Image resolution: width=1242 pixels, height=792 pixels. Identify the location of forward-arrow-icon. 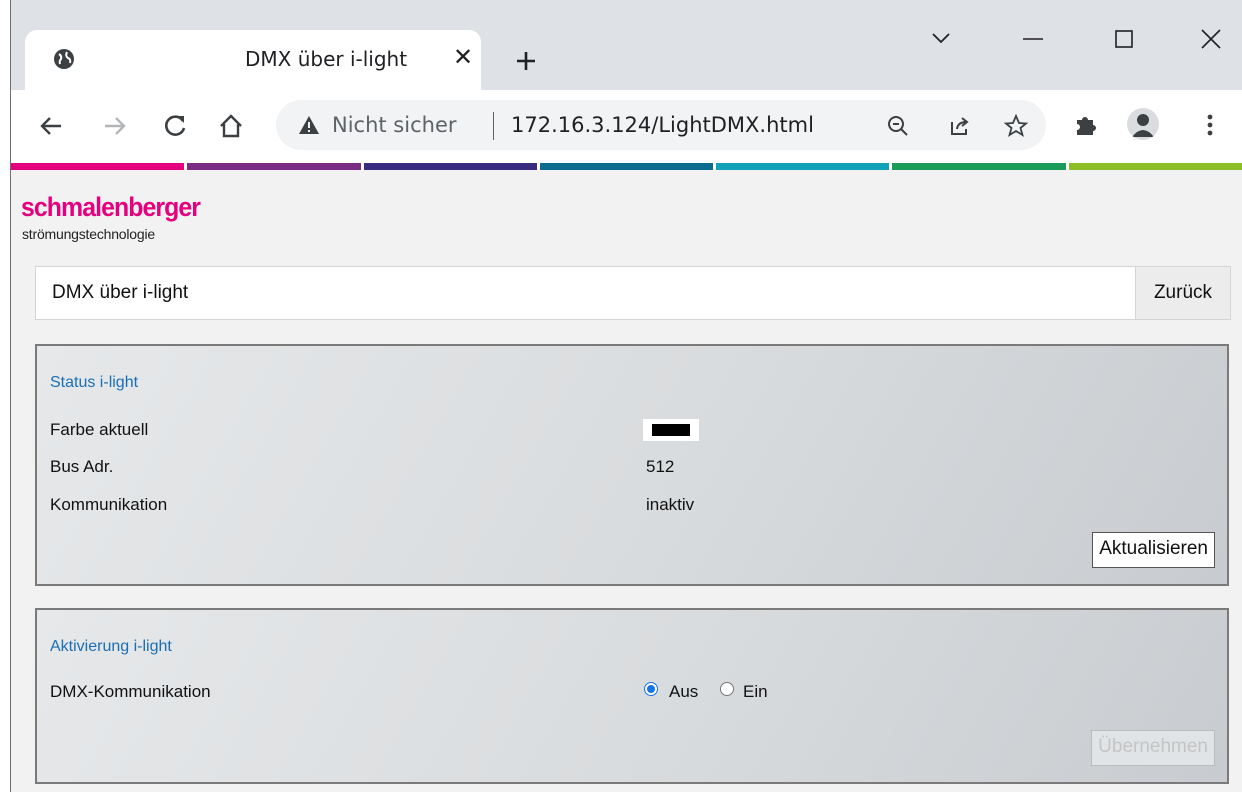
(115, 126).